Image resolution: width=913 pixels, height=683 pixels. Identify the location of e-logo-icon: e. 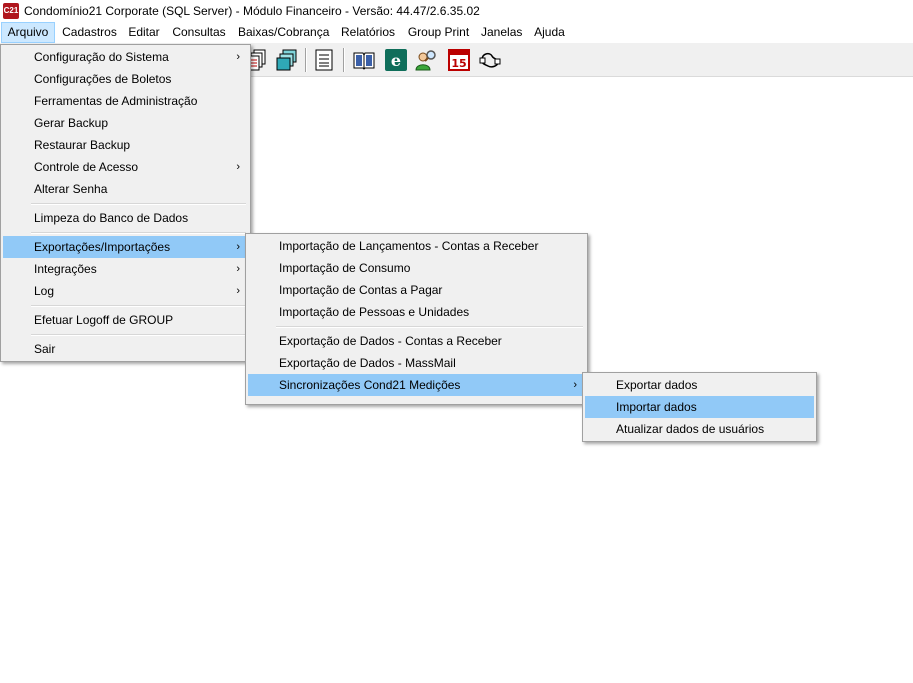
(396, 60).